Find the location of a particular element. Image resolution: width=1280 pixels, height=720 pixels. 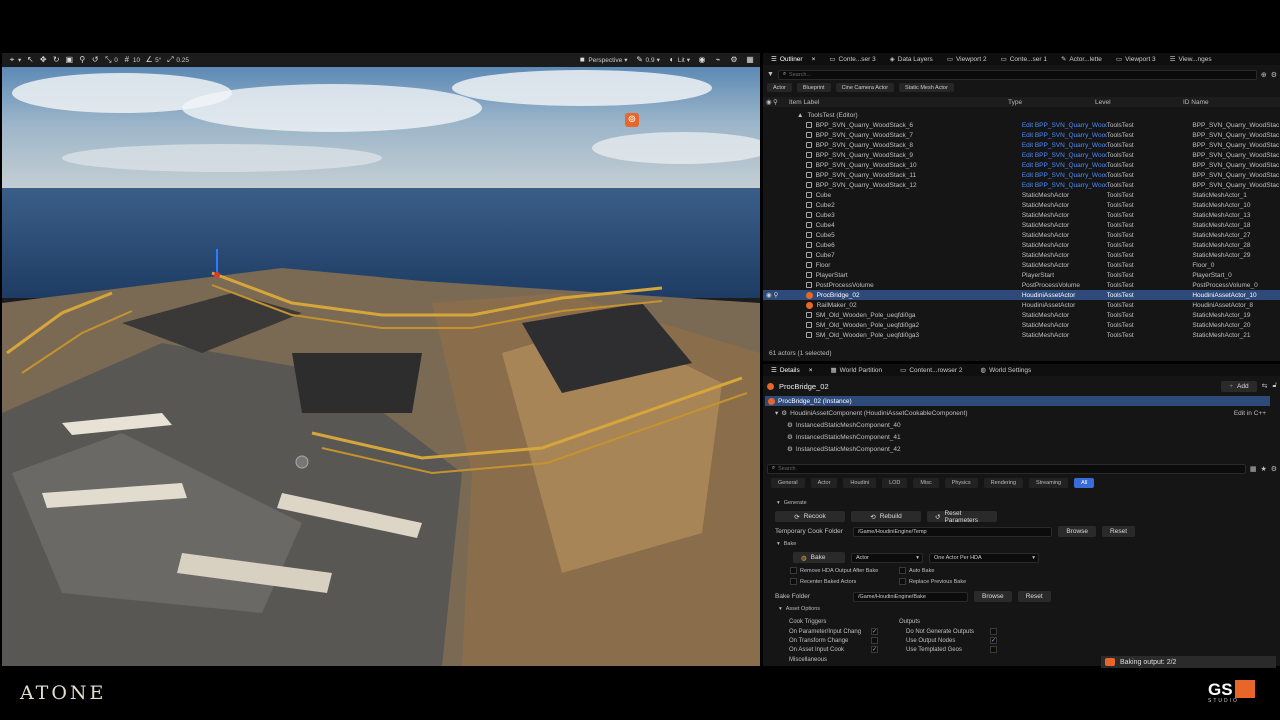

performance-icon: ⌁ is located at coordinates (718, 60).